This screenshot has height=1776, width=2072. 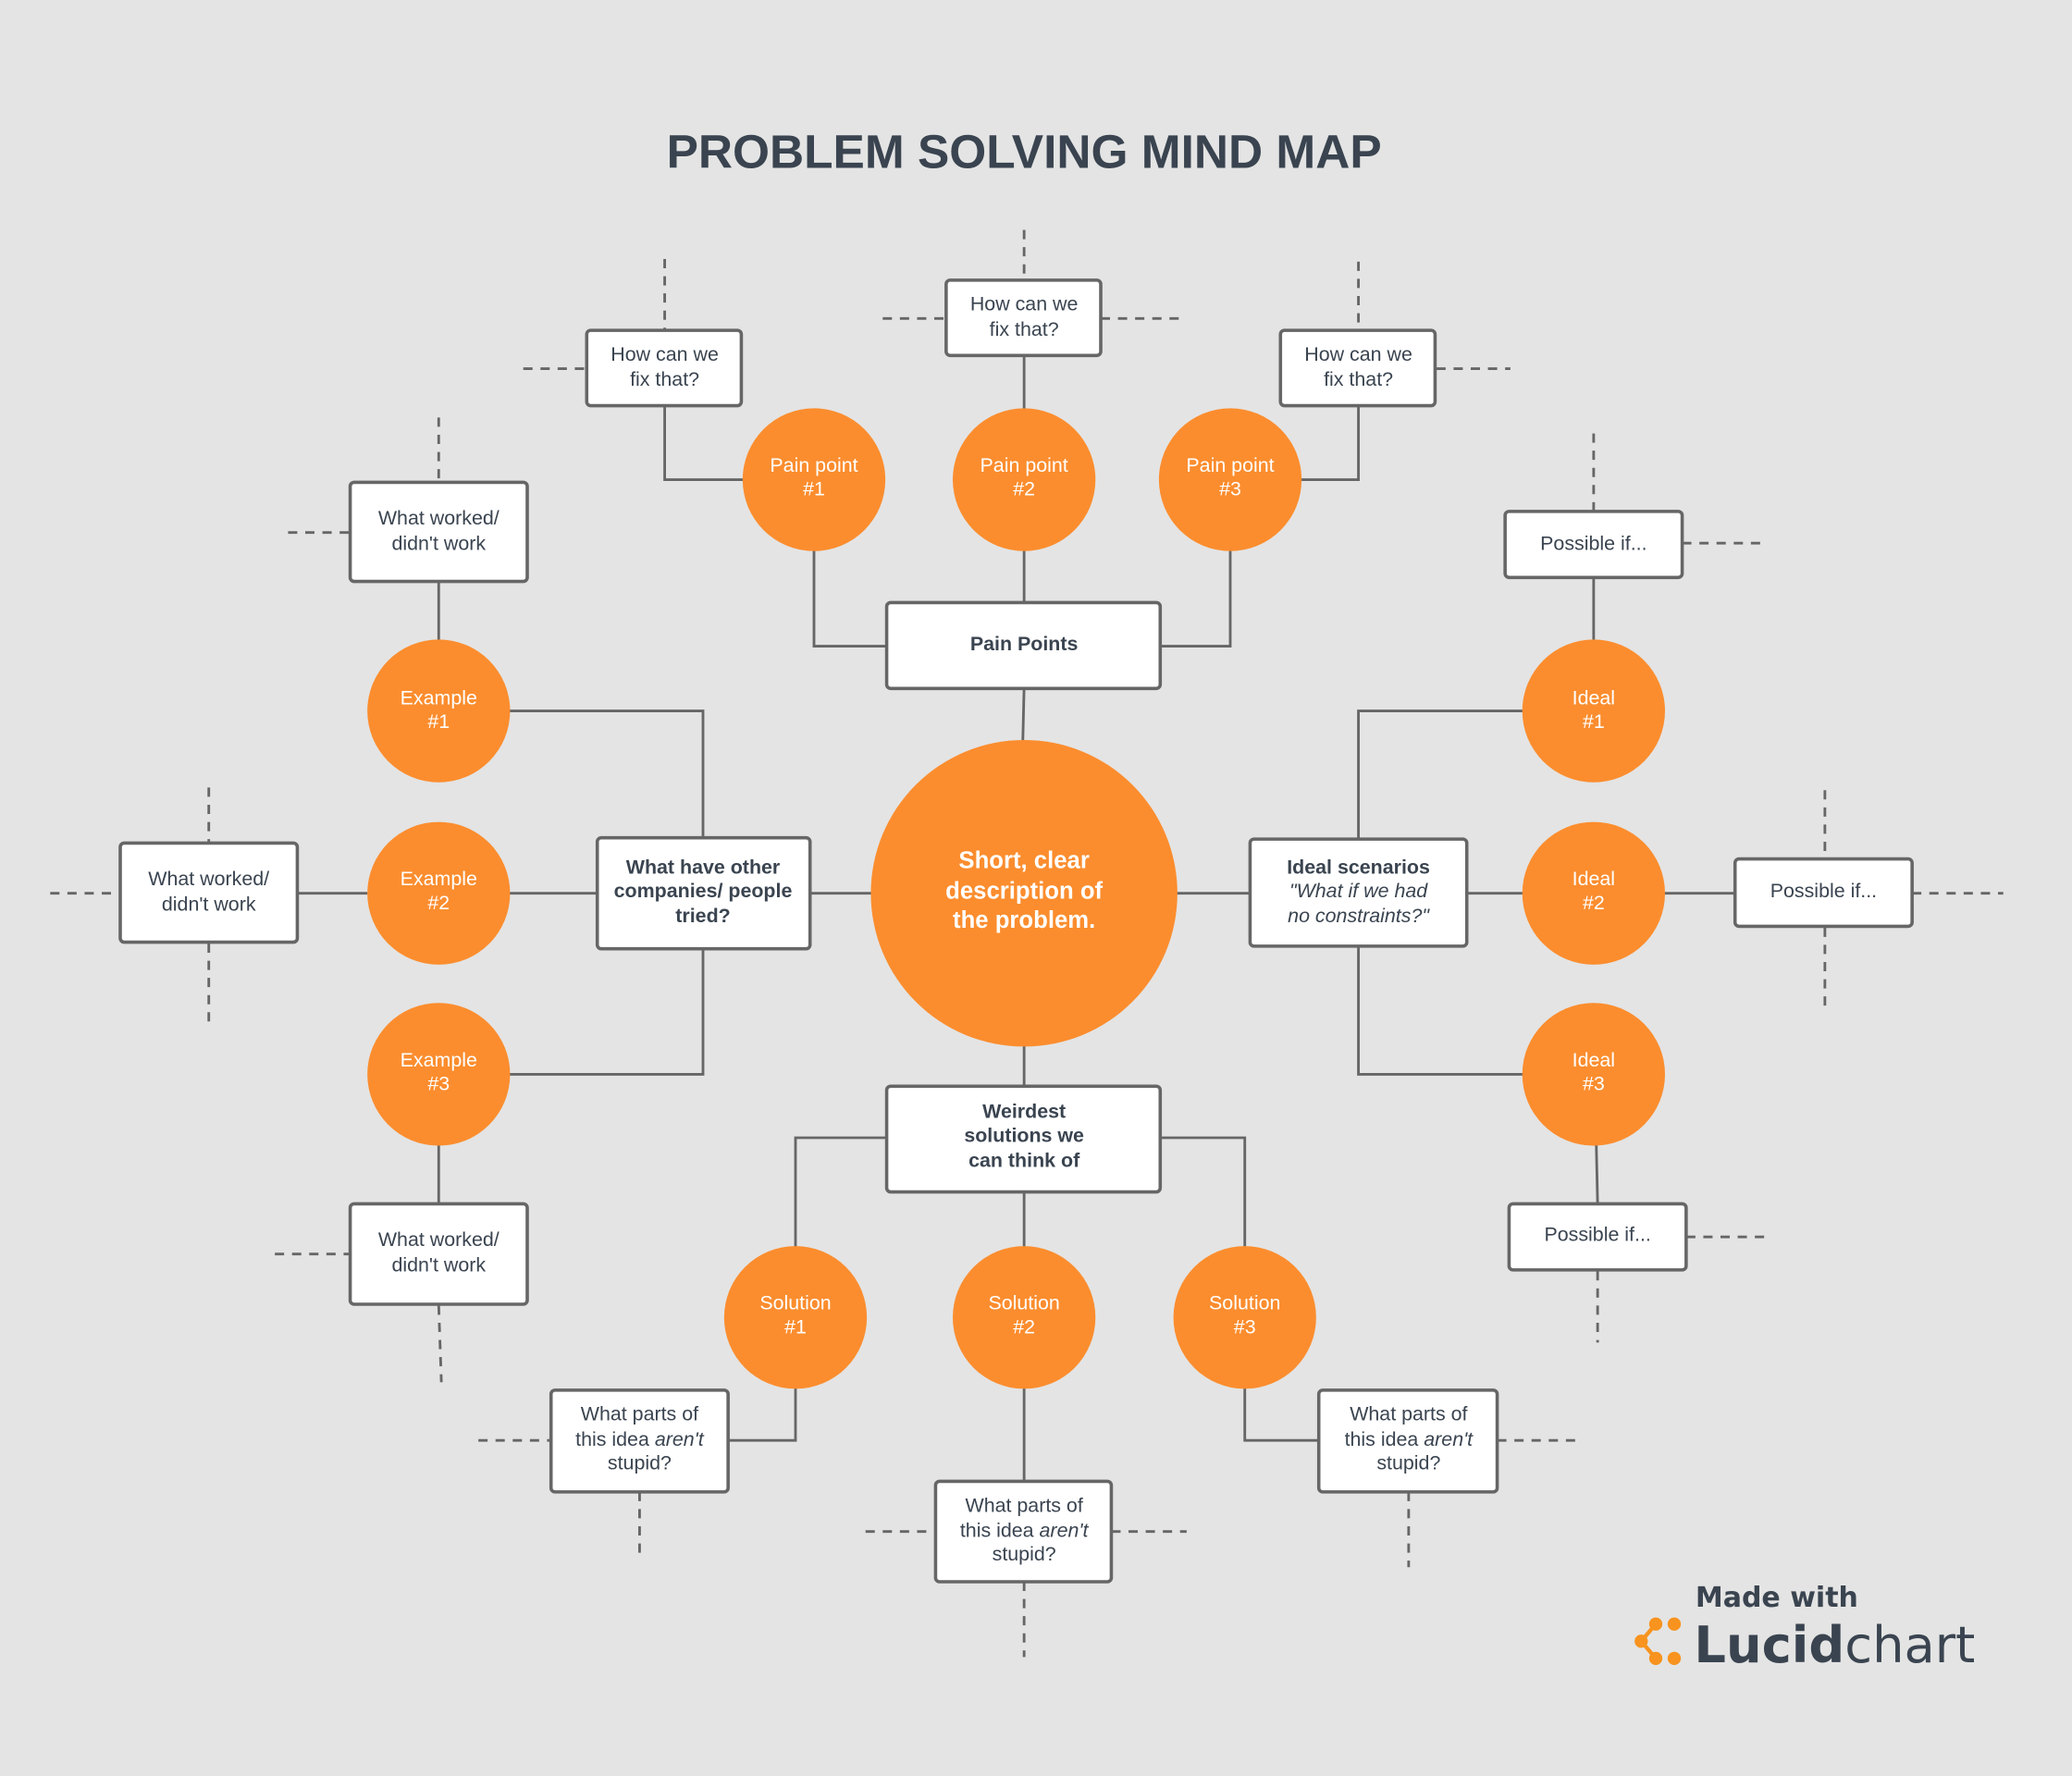 I want to click on weirdest-solutions-branch-node: Weirdest solutions we can think of, so click(x=1023, y=1139).